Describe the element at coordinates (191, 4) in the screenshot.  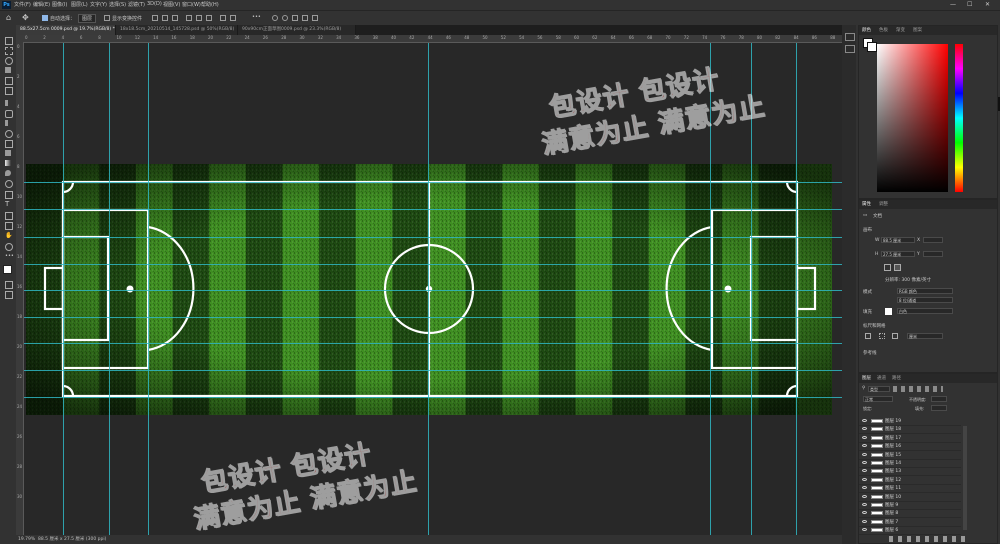
I see `menu-window: 窗口(W)` at that location.